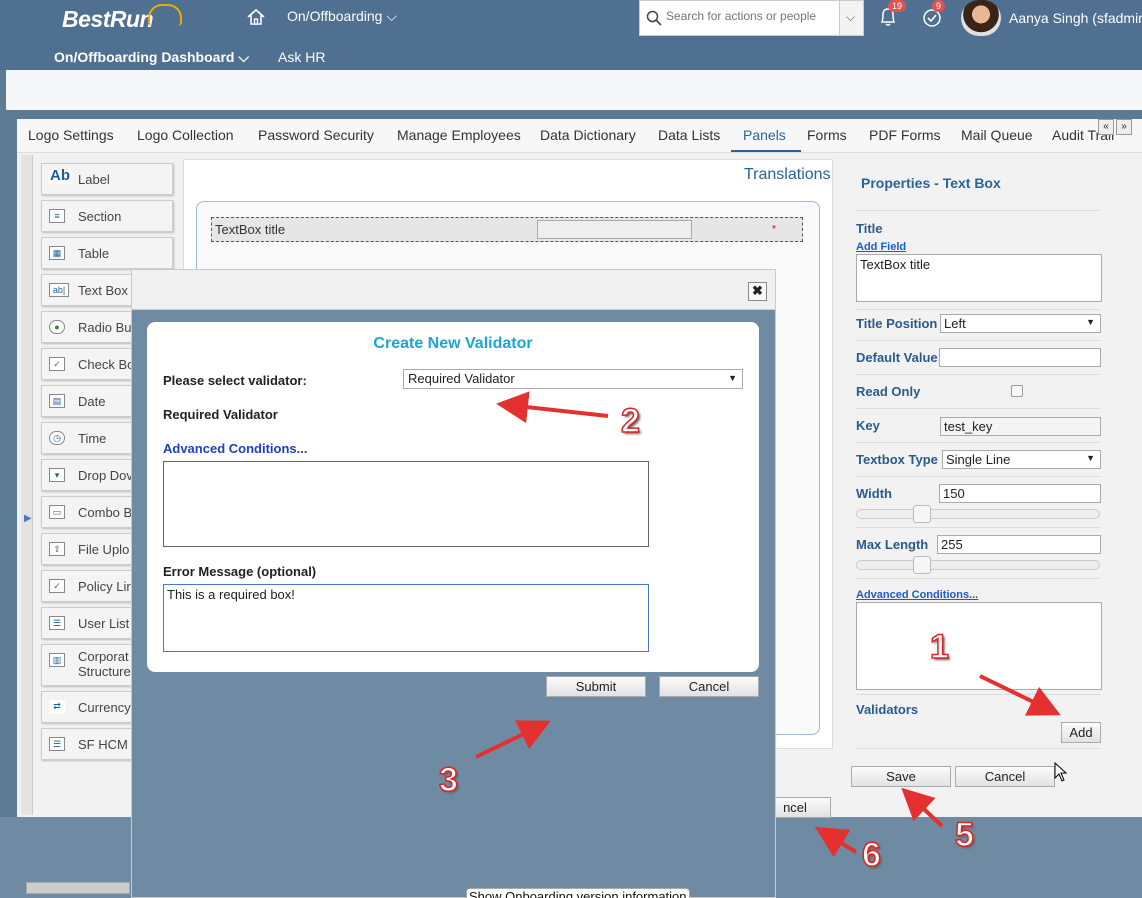 This screenshot has width=1142, height=898. I want to click on palette-item-label-text: Text Box, so click(103, 290).